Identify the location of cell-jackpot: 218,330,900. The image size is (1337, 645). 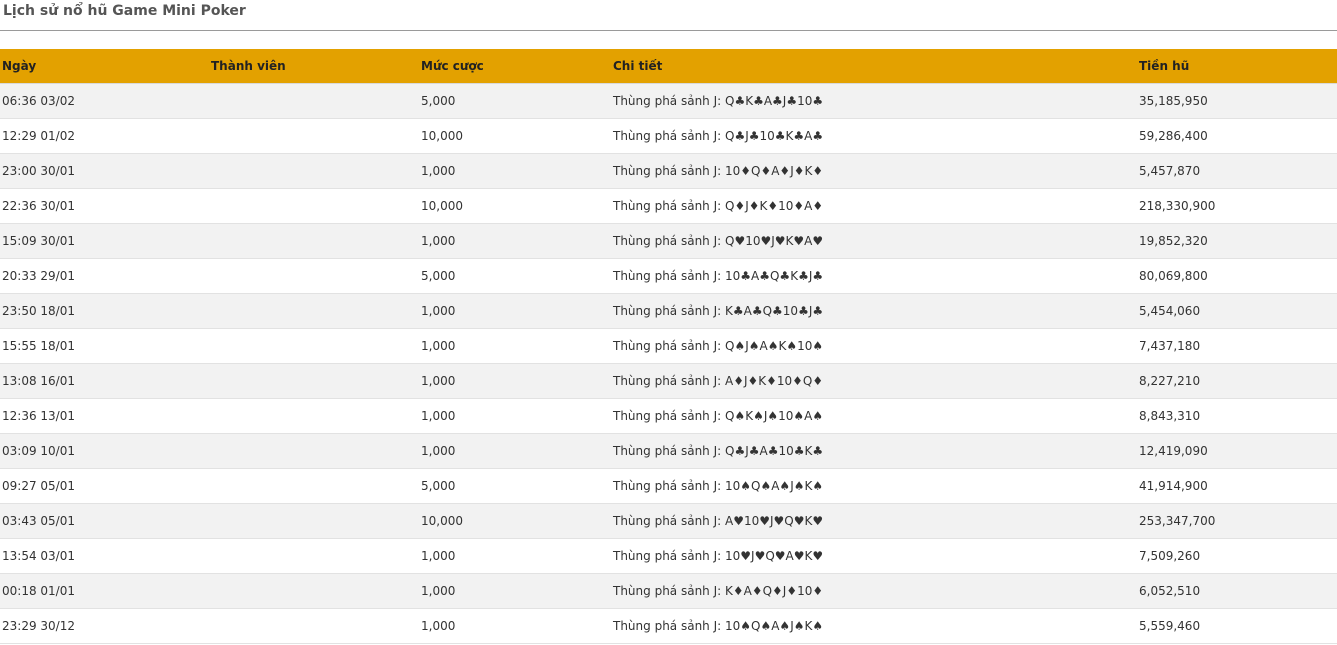
(1237, 206).